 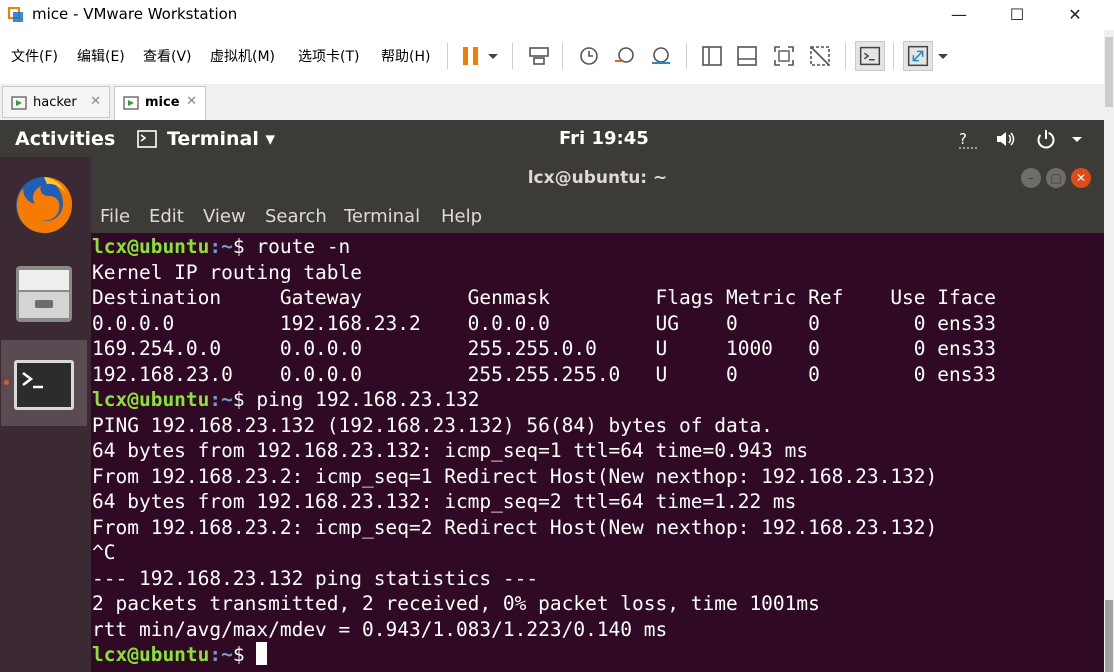 I want to click on vm-tab-bar: hacker ✕ mice ✕, so click(x=552, y=102).